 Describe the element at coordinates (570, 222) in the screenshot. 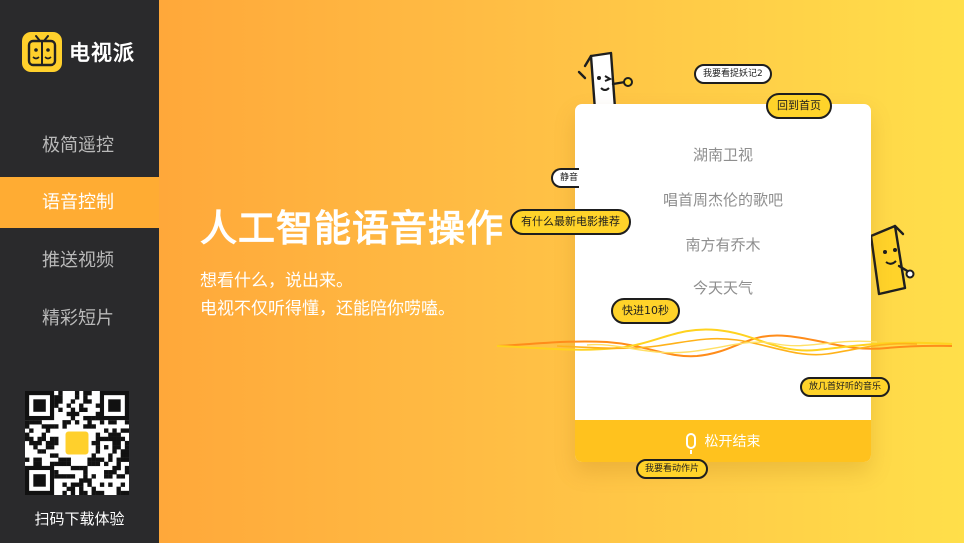

I see `voice-bubble: 有什么最新电影推荐` at that location.